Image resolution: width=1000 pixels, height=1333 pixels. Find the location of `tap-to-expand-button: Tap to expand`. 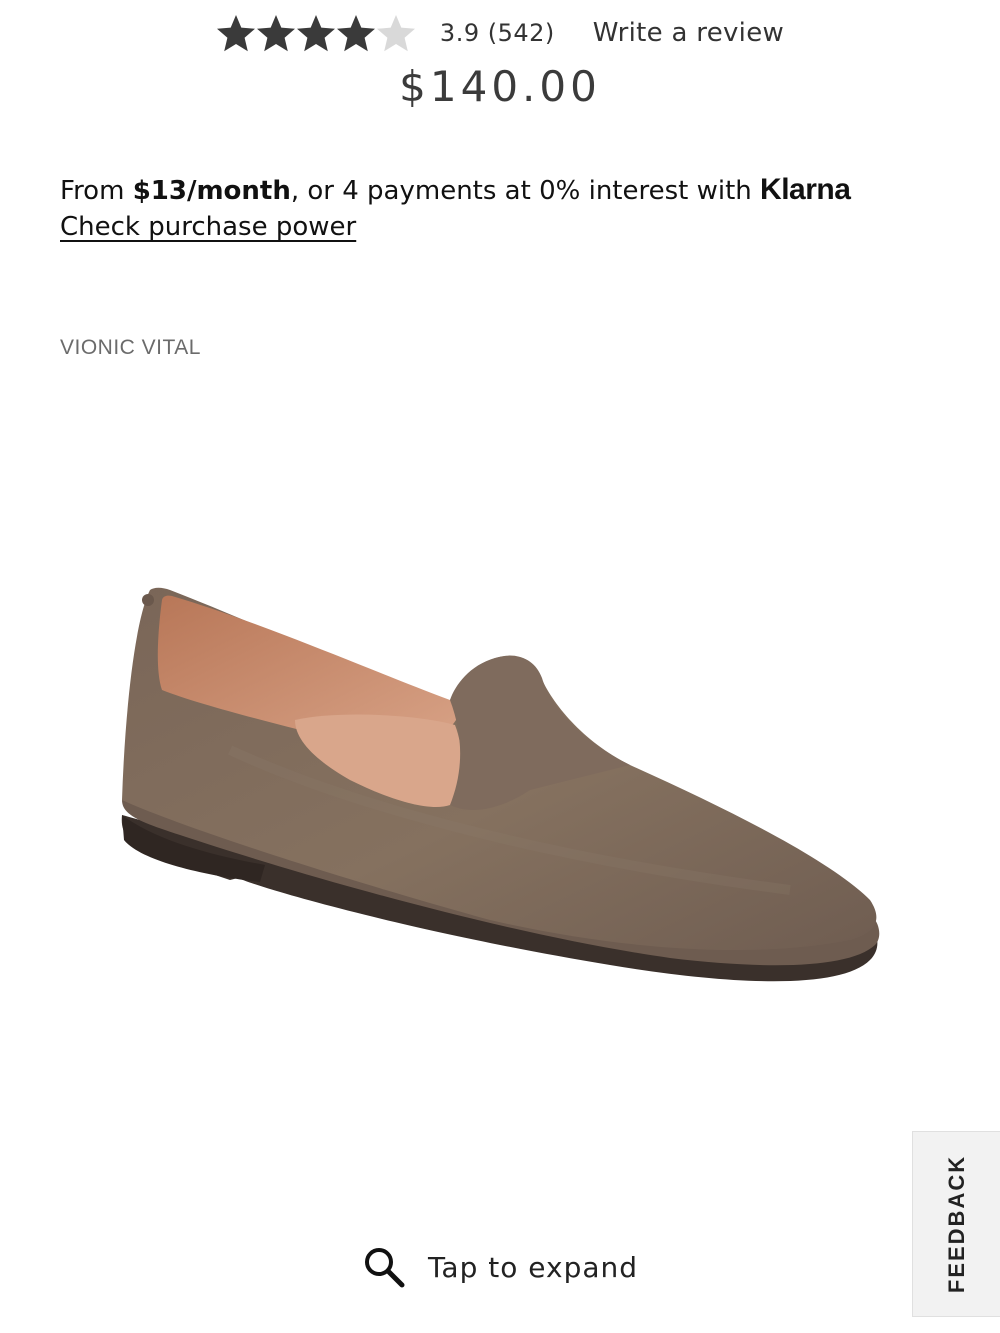

tap-to-expand-button: Tap to expand is located at coordinates (500, 1267).